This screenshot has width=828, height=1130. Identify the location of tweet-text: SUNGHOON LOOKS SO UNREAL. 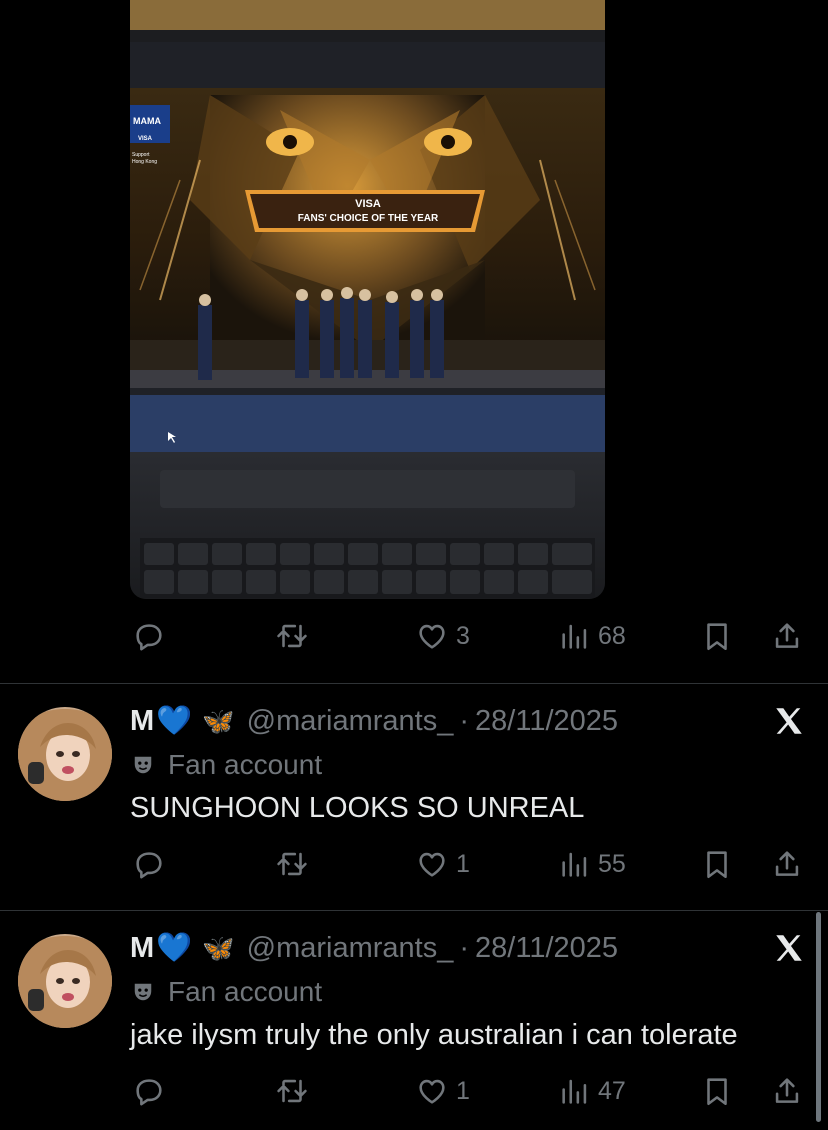
(357, 808).